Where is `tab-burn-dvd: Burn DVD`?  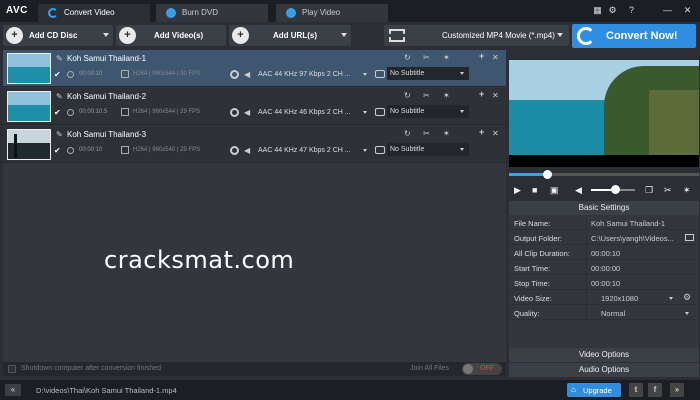 tab-burn-dvd: Burn DVD is located at coordinates (212, 13).